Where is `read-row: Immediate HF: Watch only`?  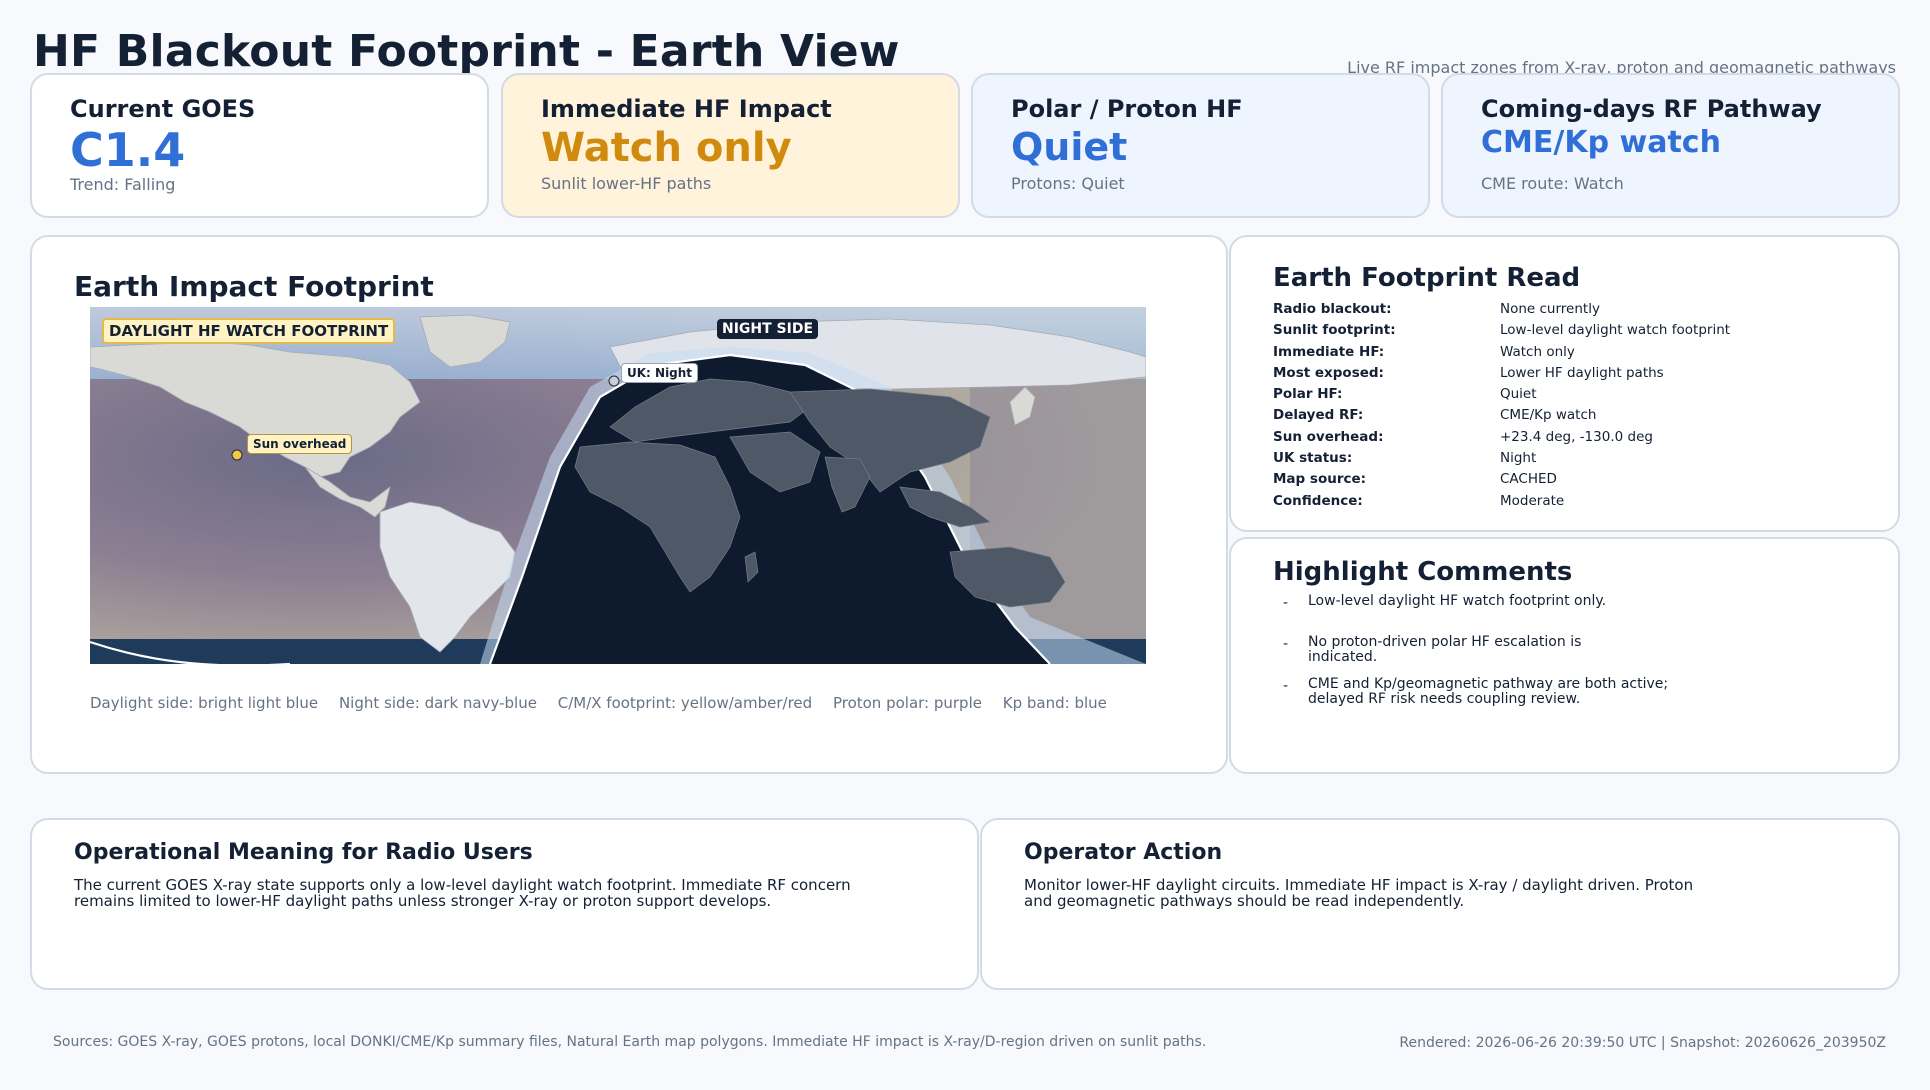 read-row: Immediate HF: Watch only is located at coordinates (1573, 354).